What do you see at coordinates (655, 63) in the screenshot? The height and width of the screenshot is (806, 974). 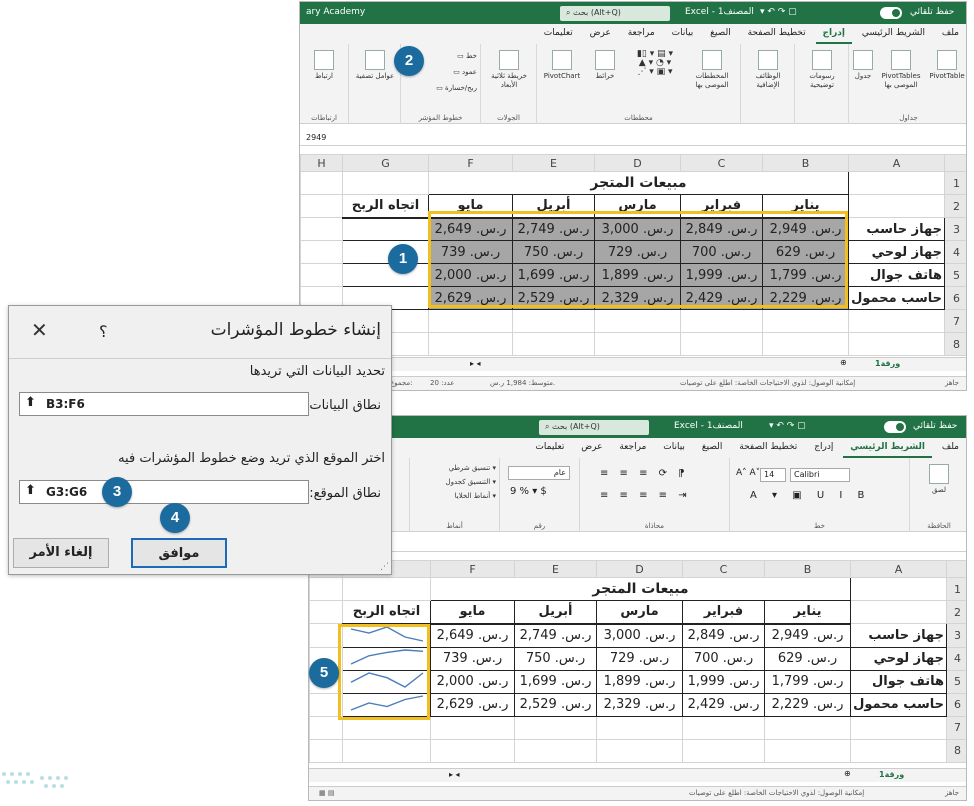 I see `chart-types-icons: ▮▯ ▾ ▤ ▾ ▲ ▾ ◔ ▾ ⋰ ▾ ▣ ▾` at bounding box center [655, 63].